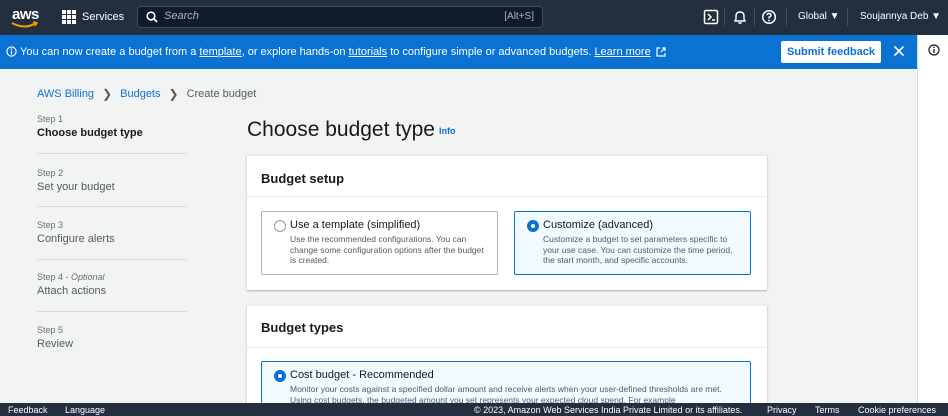  What do you see at coordinates (220, 52) in the screenshot?
I see `template-link: template` at bounding box center [220, 52].